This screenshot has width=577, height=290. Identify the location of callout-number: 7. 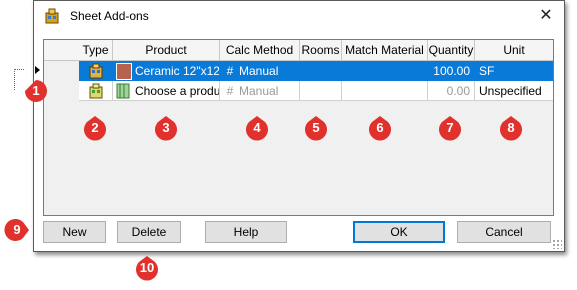
(450, 127).